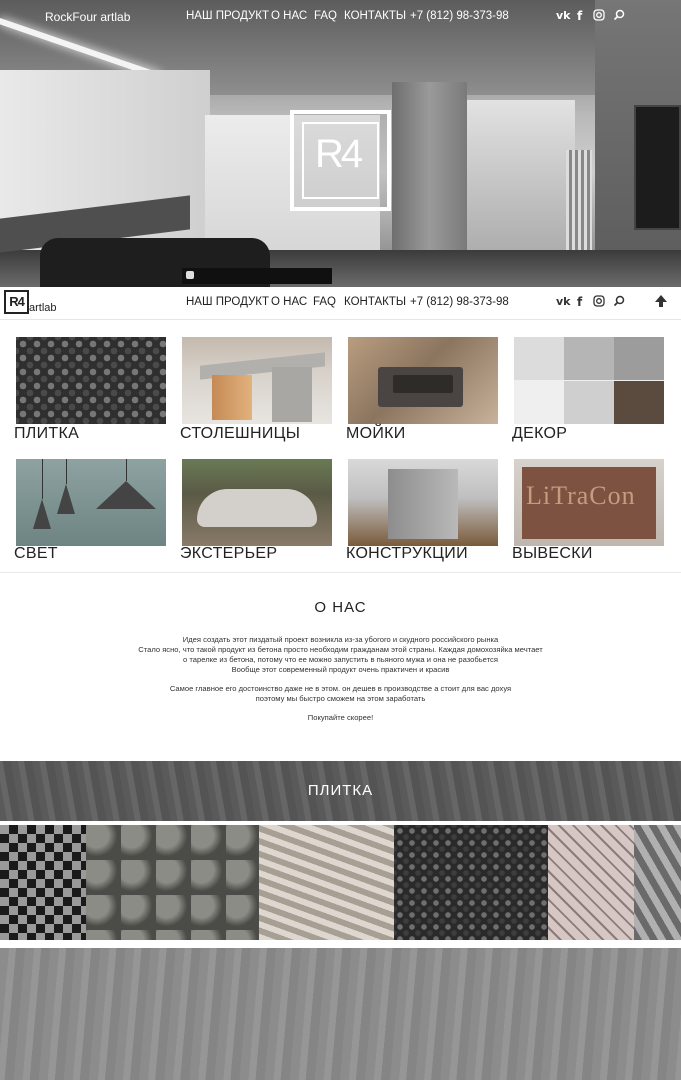 This screenshot has height=1080, width=681. I want to click on category-image-exterior, so click(257, 502).